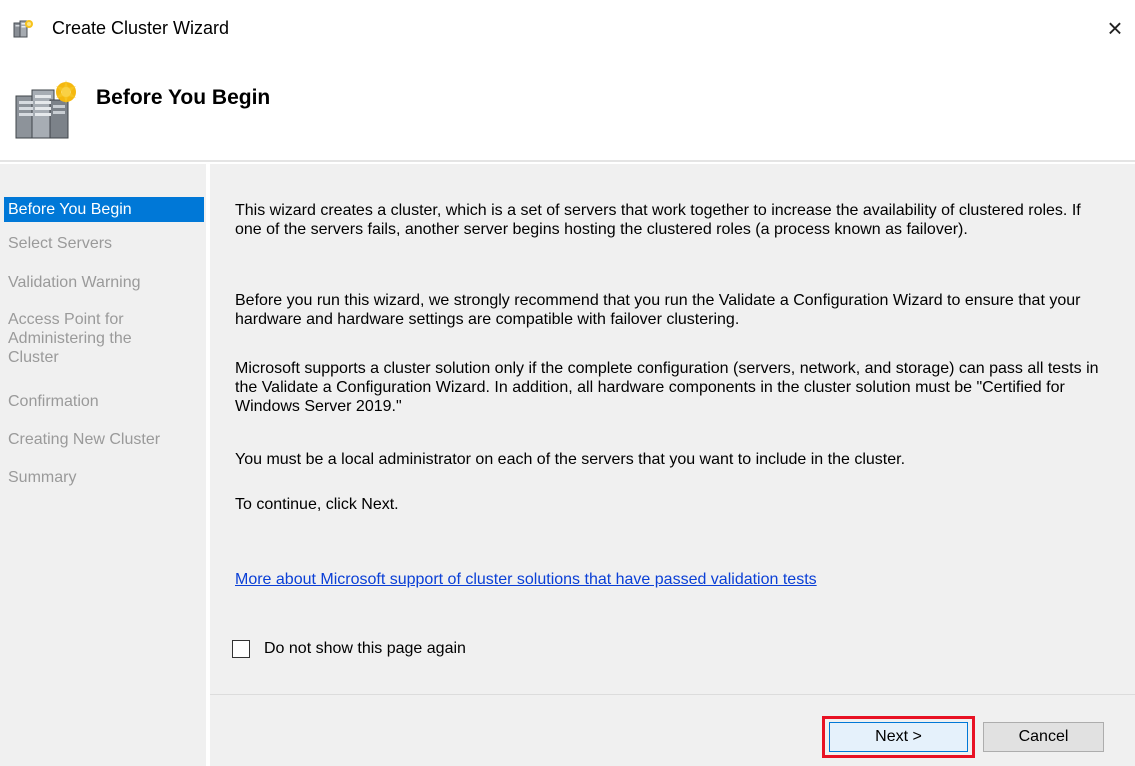 The height and width of the screenshot is (766, 1135). Describe the element at coordinates (141, 28) in the screenshot. I see `window-title: Create Cluster Wizard` at that location.